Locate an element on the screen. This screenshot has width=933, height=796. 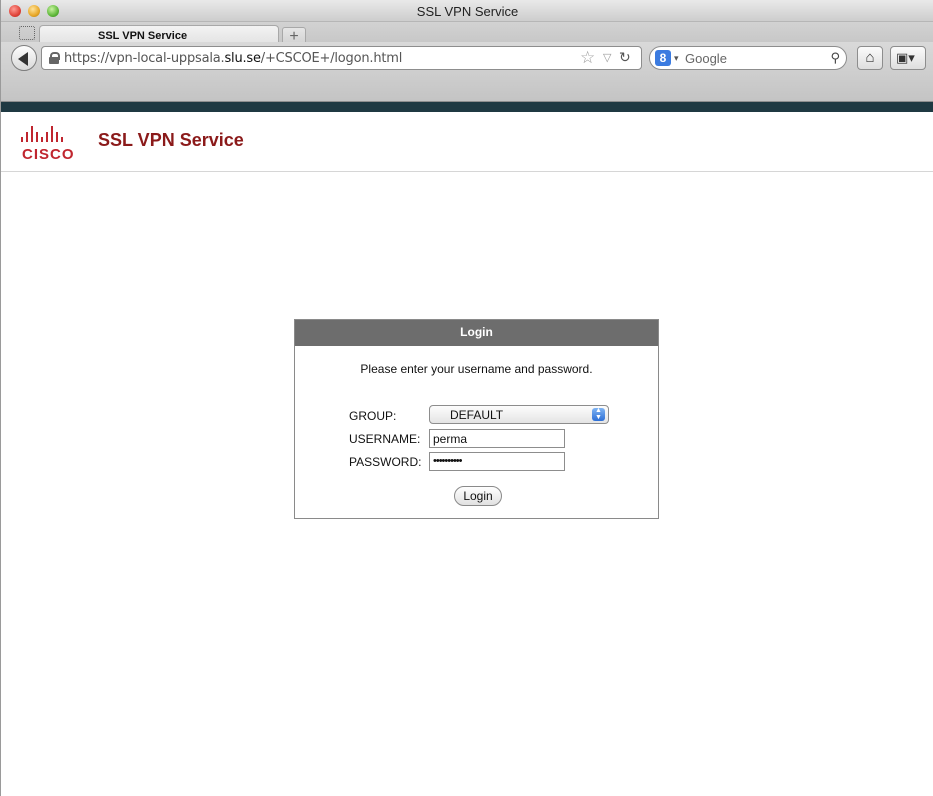
brand-header: CISCO SSL VPN Service is located at coordinates (467, 142).